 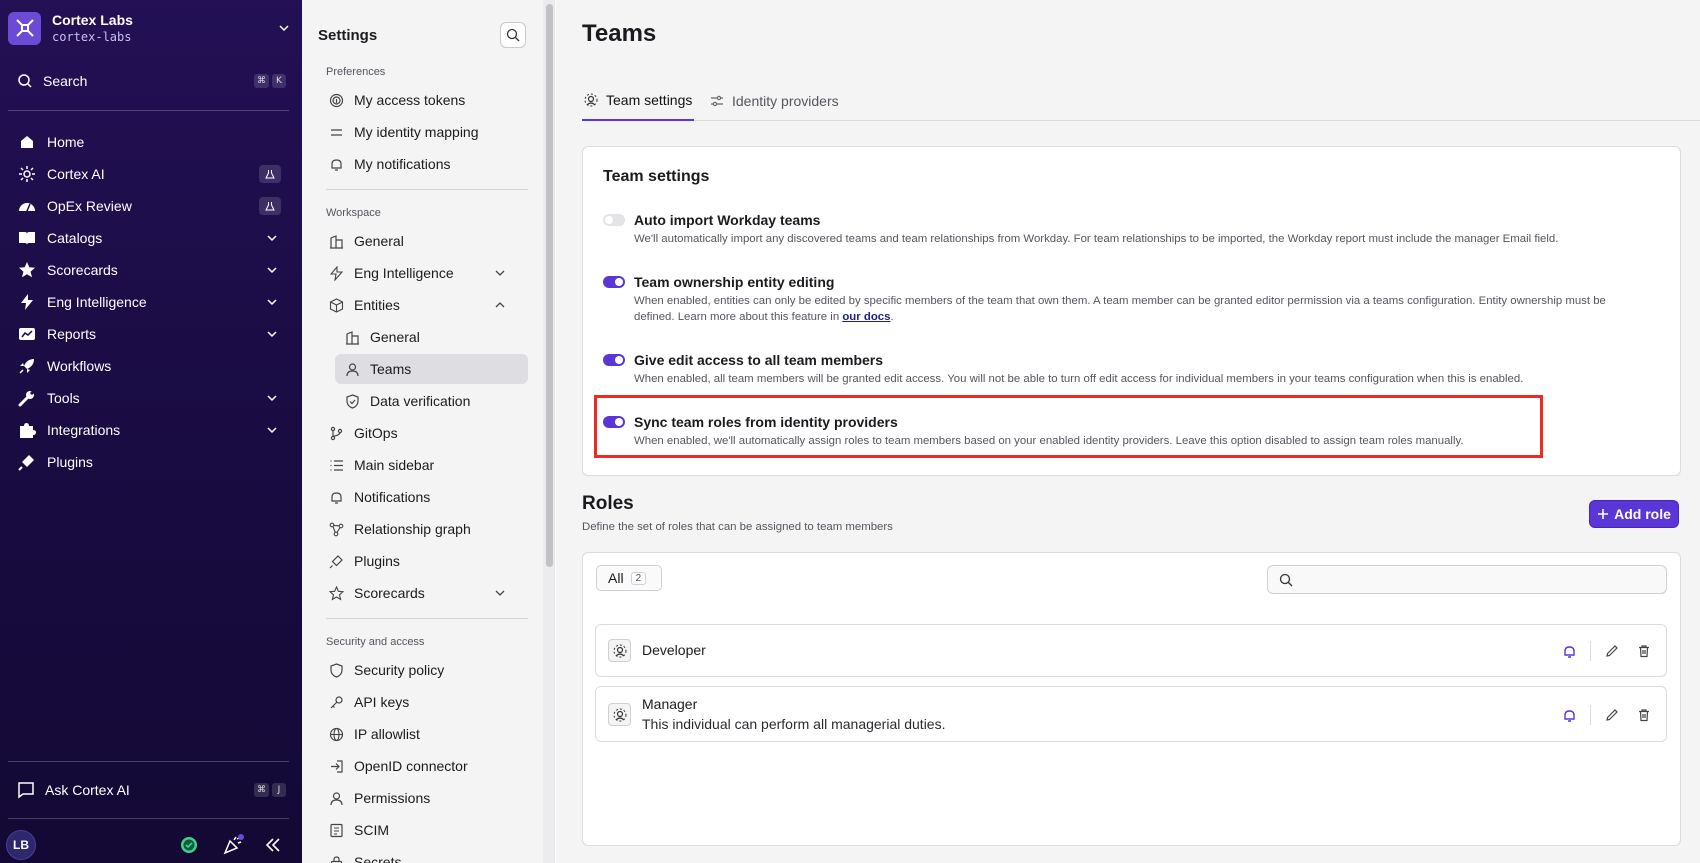 What do you see at coordinates (147, 790) in the screenshot?
I see `ask-cortex-ai-button: Ask Cortex AI ⌘ J` at bounding box center [147, 790].